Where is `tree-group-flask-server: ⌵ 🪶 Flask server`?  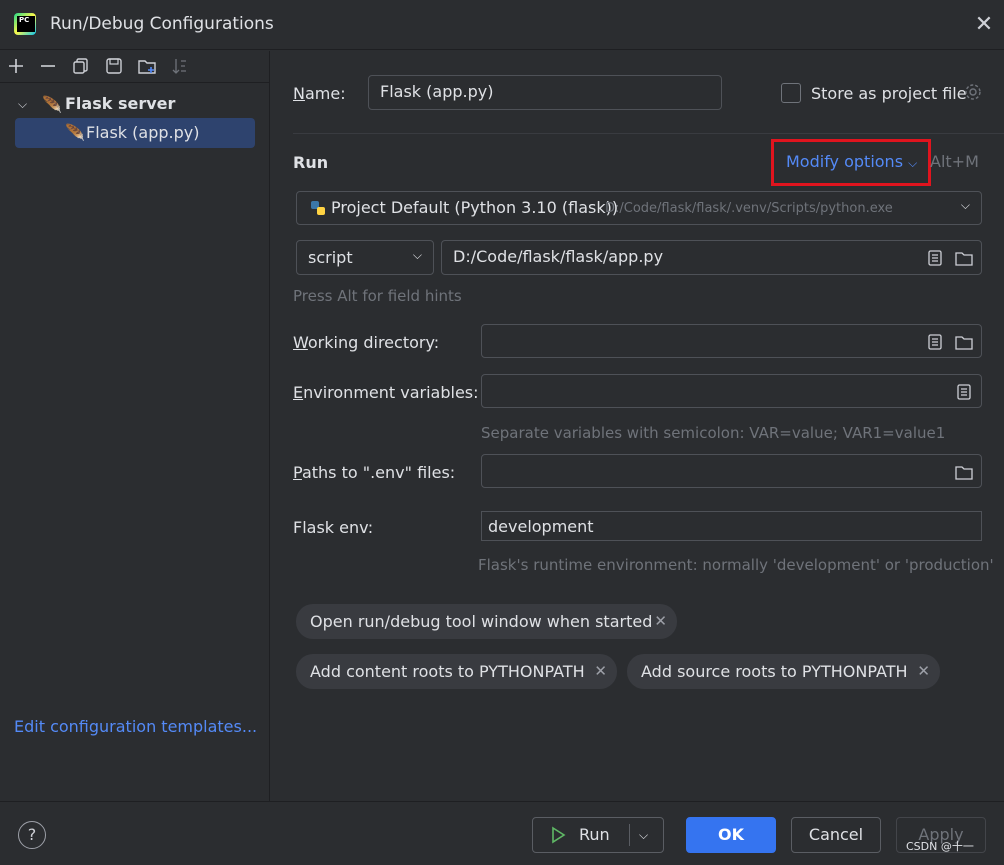
tree-group-flask-server: ⌵ 🪶 Flask server is located at coordinates (135, 105).